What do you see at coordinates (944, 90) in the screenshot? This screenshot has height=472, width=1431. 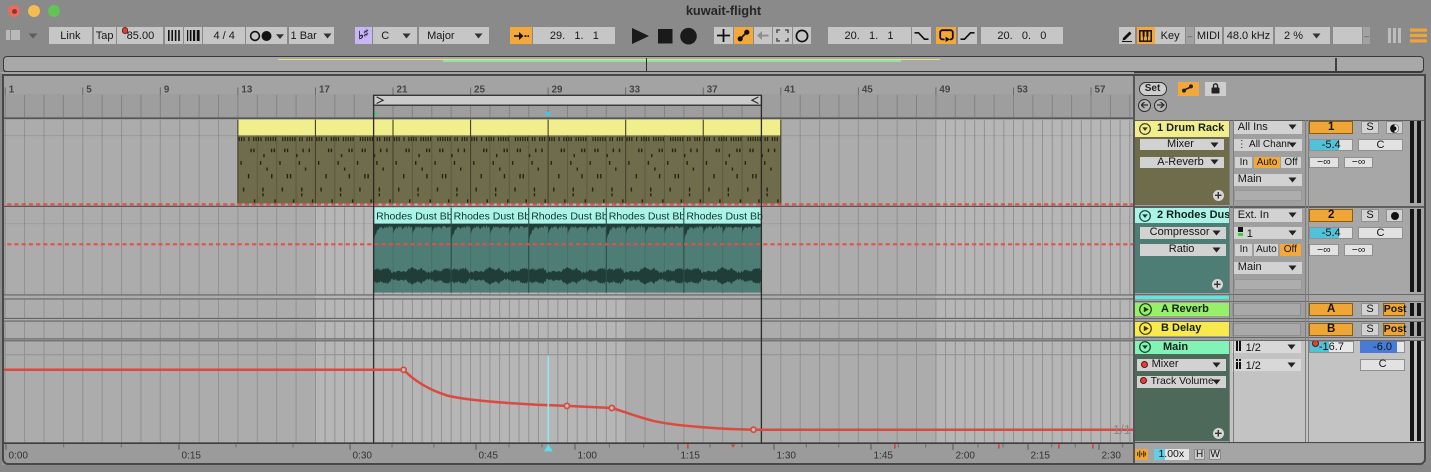 I see `svg-text: 49` at bounding box center [944, 90].